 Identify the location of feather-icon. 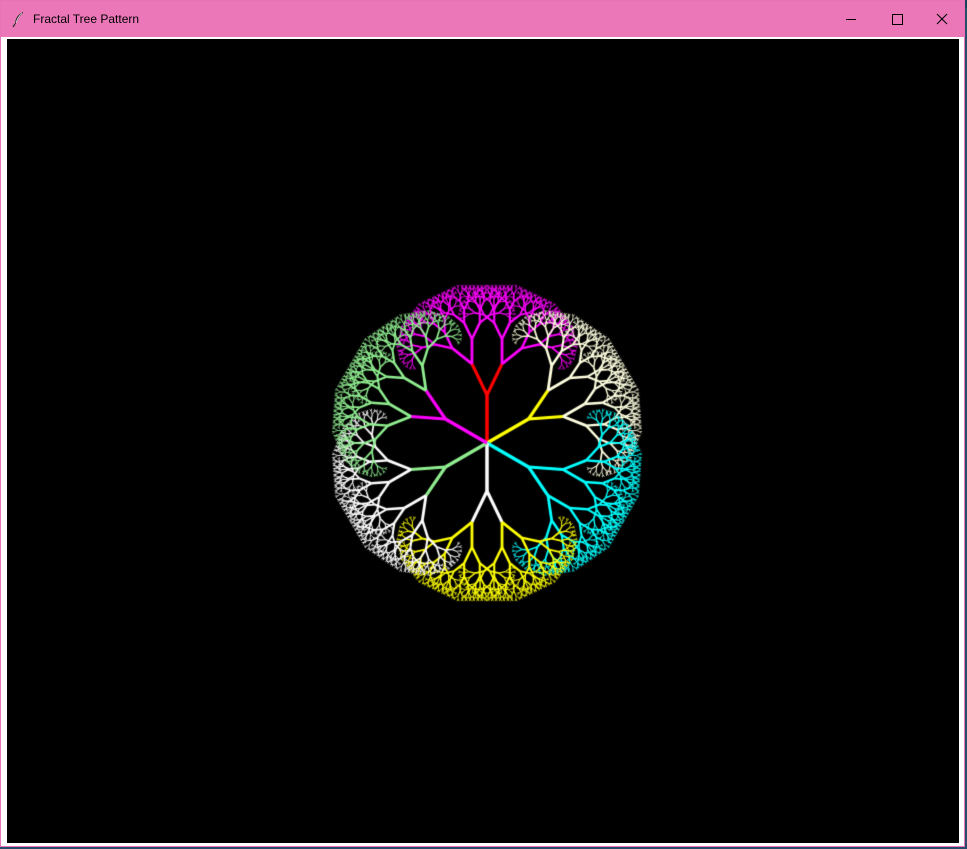
(19, 19).